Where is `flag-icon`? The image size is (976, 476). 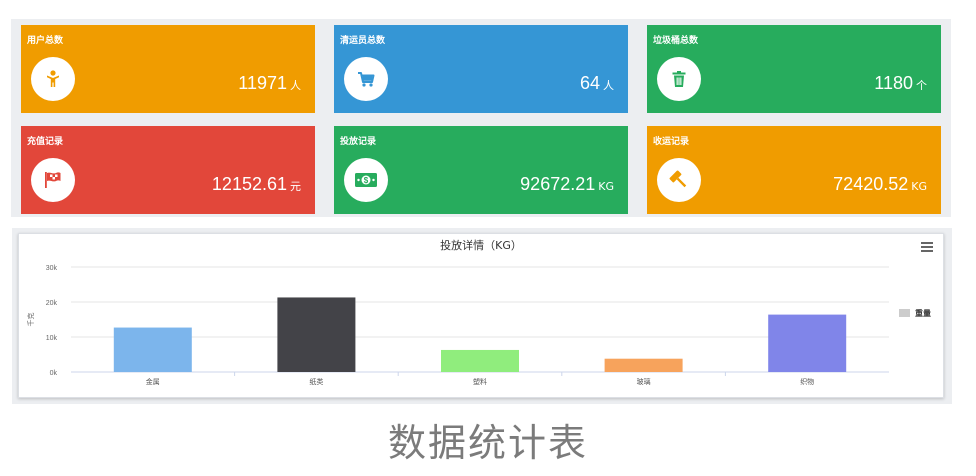 flag-icon is located at coordinates (53, 180).